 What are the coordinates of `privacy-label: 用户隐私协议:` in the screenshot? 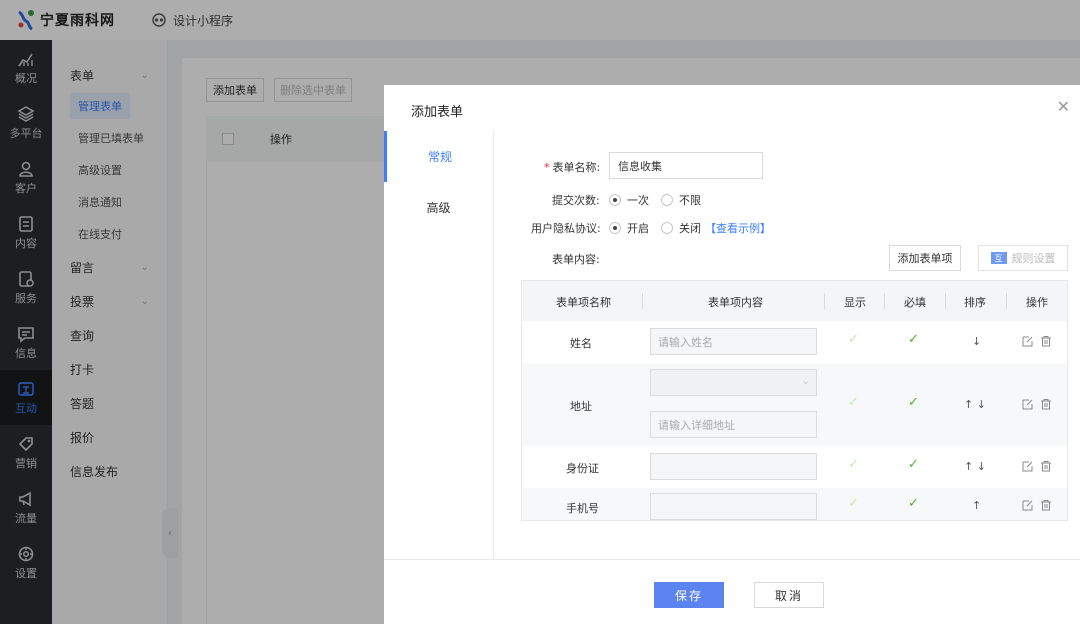 It's located at (566, 228).